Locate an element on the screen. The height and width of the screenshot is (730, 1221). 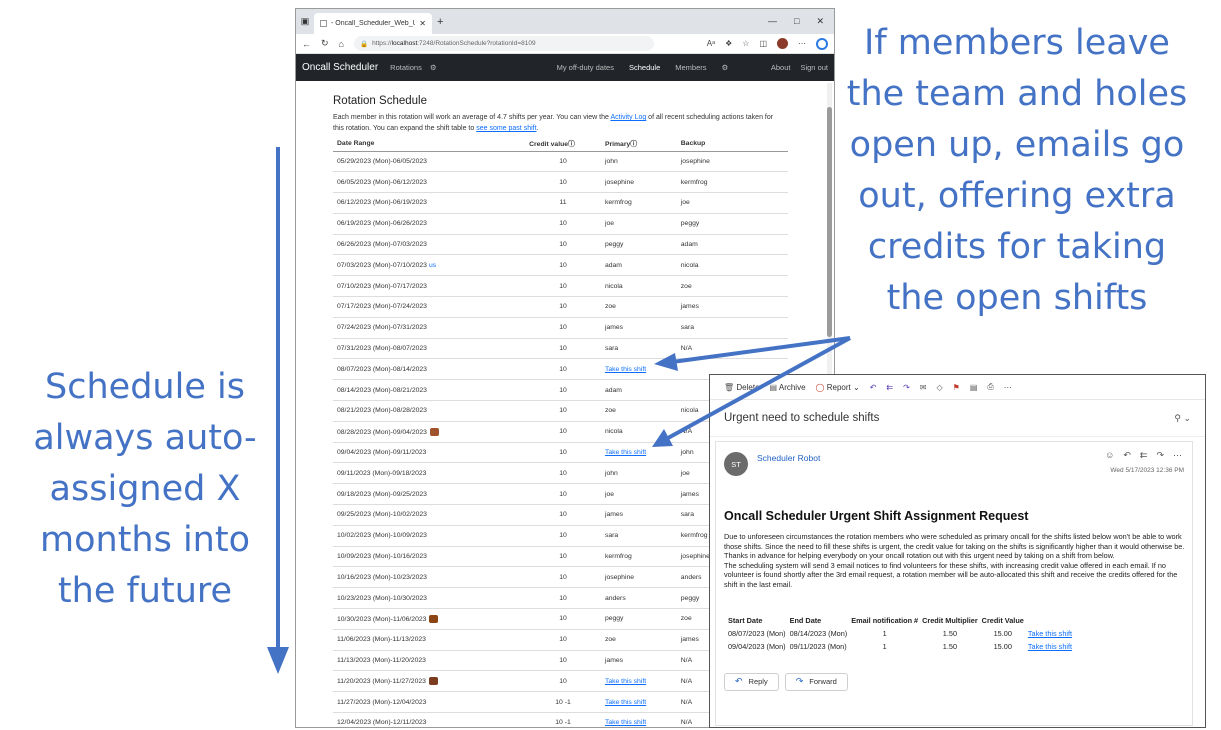
refresh-icon: ↻ is located at coordinates (325, 43).